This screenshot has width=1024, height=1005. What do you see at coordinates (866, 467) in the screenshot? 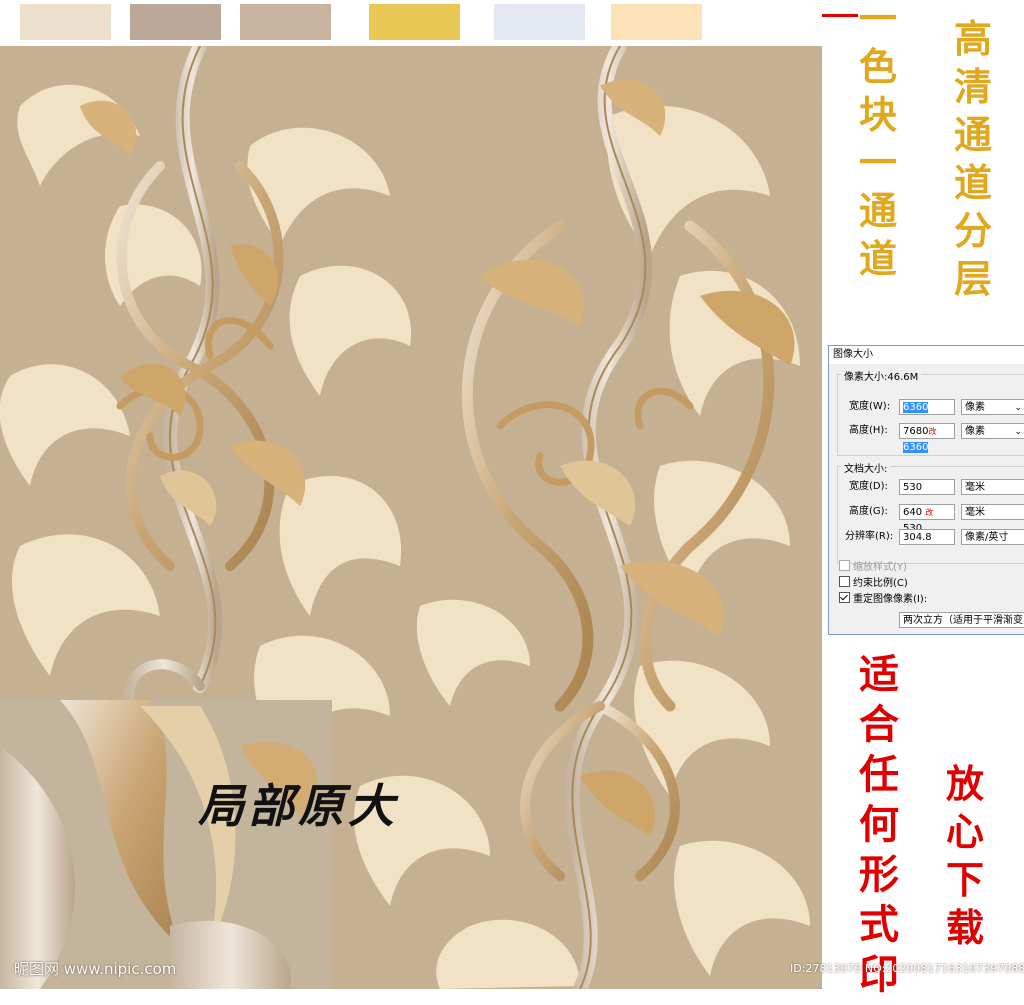
I see `document-size-label: 文档大小:` at bounding box center [866, 467].